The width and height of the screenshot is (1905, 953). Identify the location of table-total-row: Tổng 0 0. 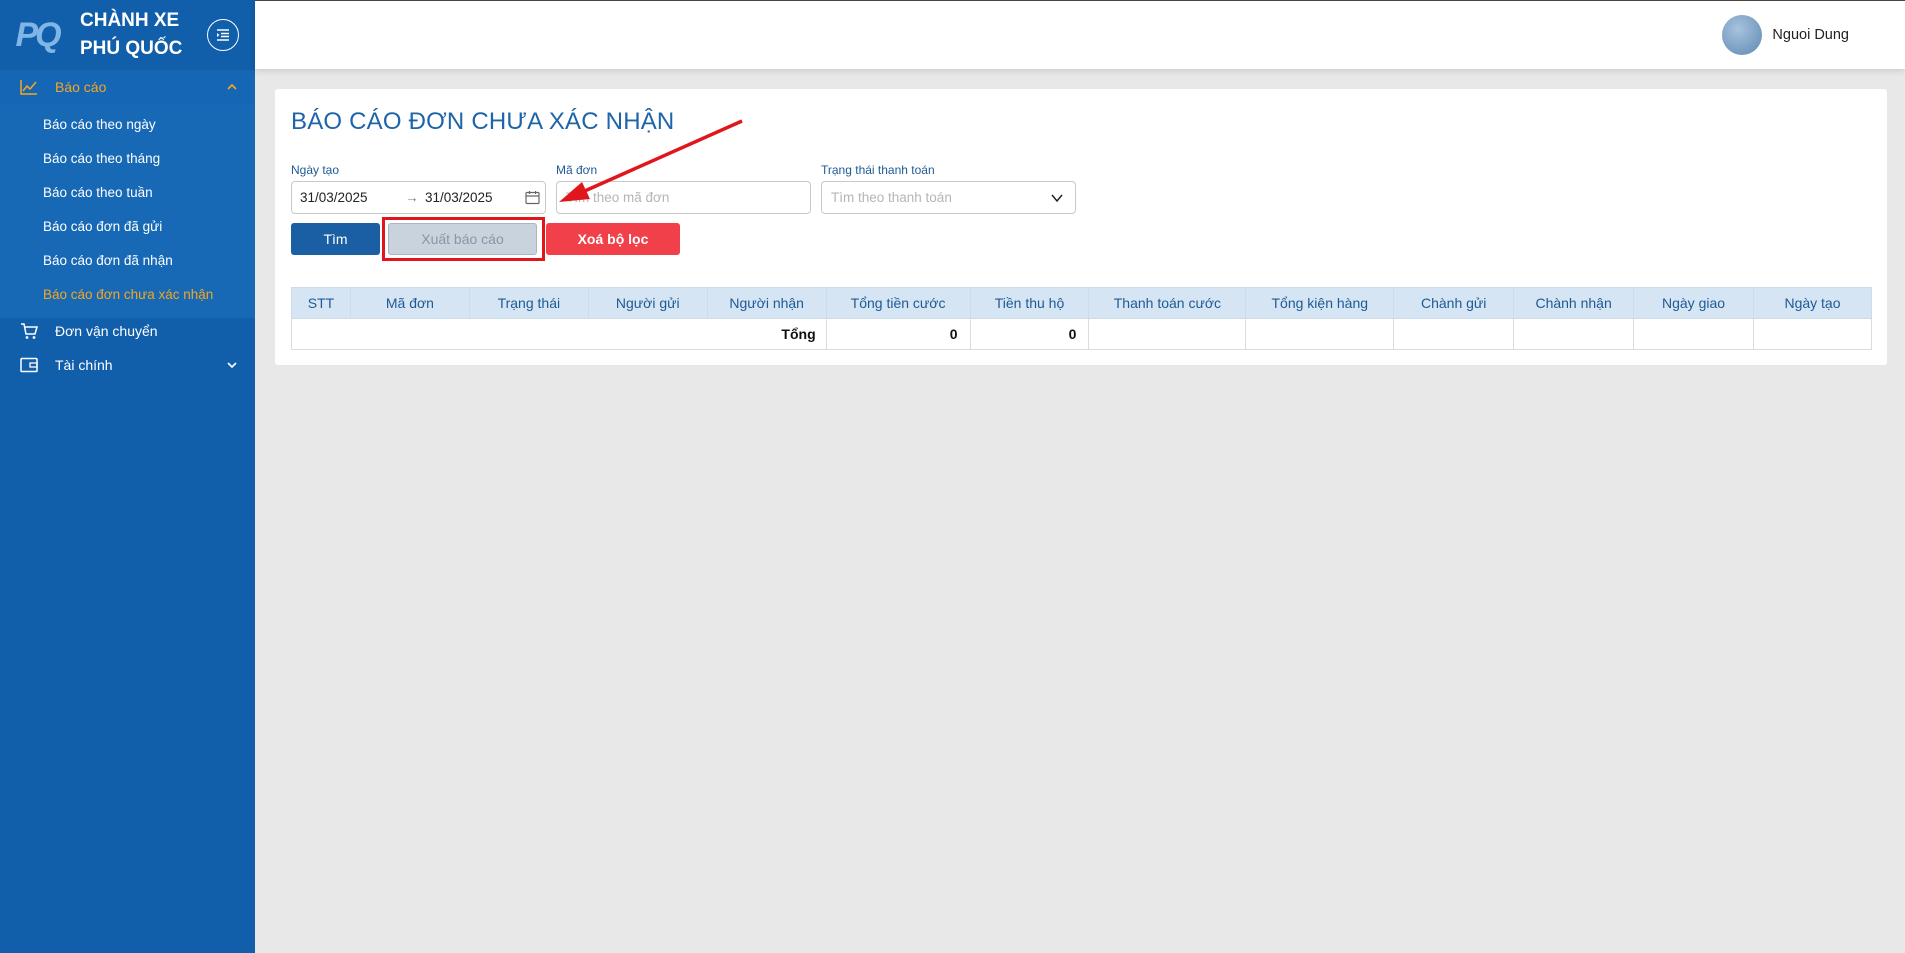
(1082, 334).